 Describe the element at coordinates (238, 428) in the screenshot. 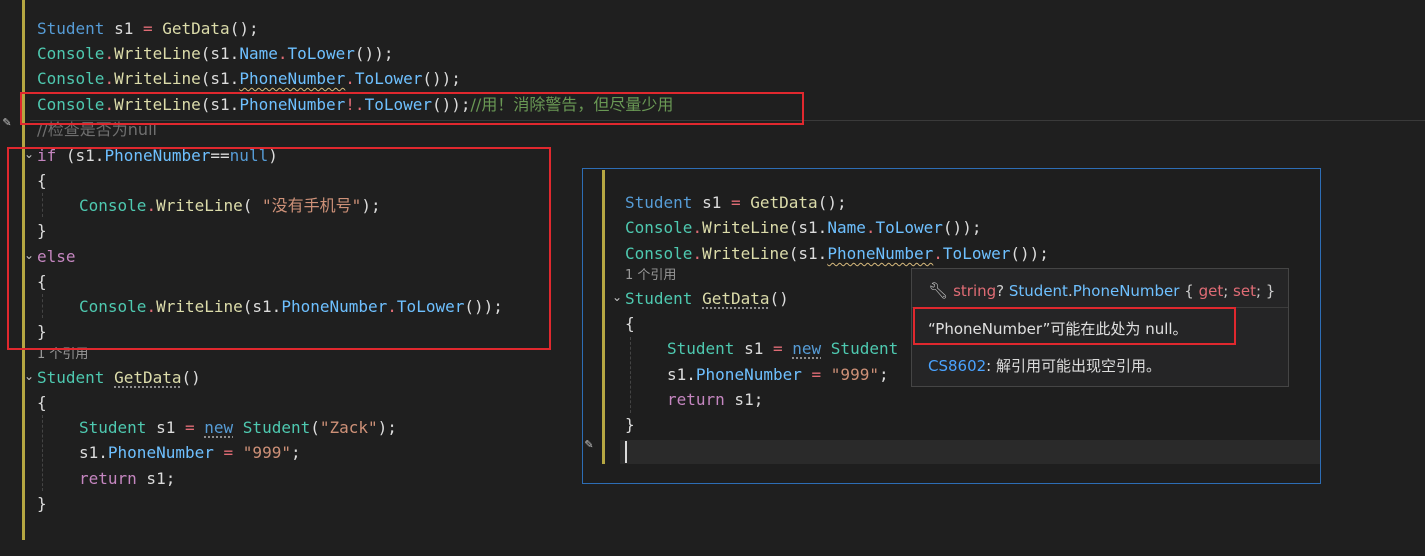

I see `code-line-17: Student s1 = new Student("Zack");` at that location.